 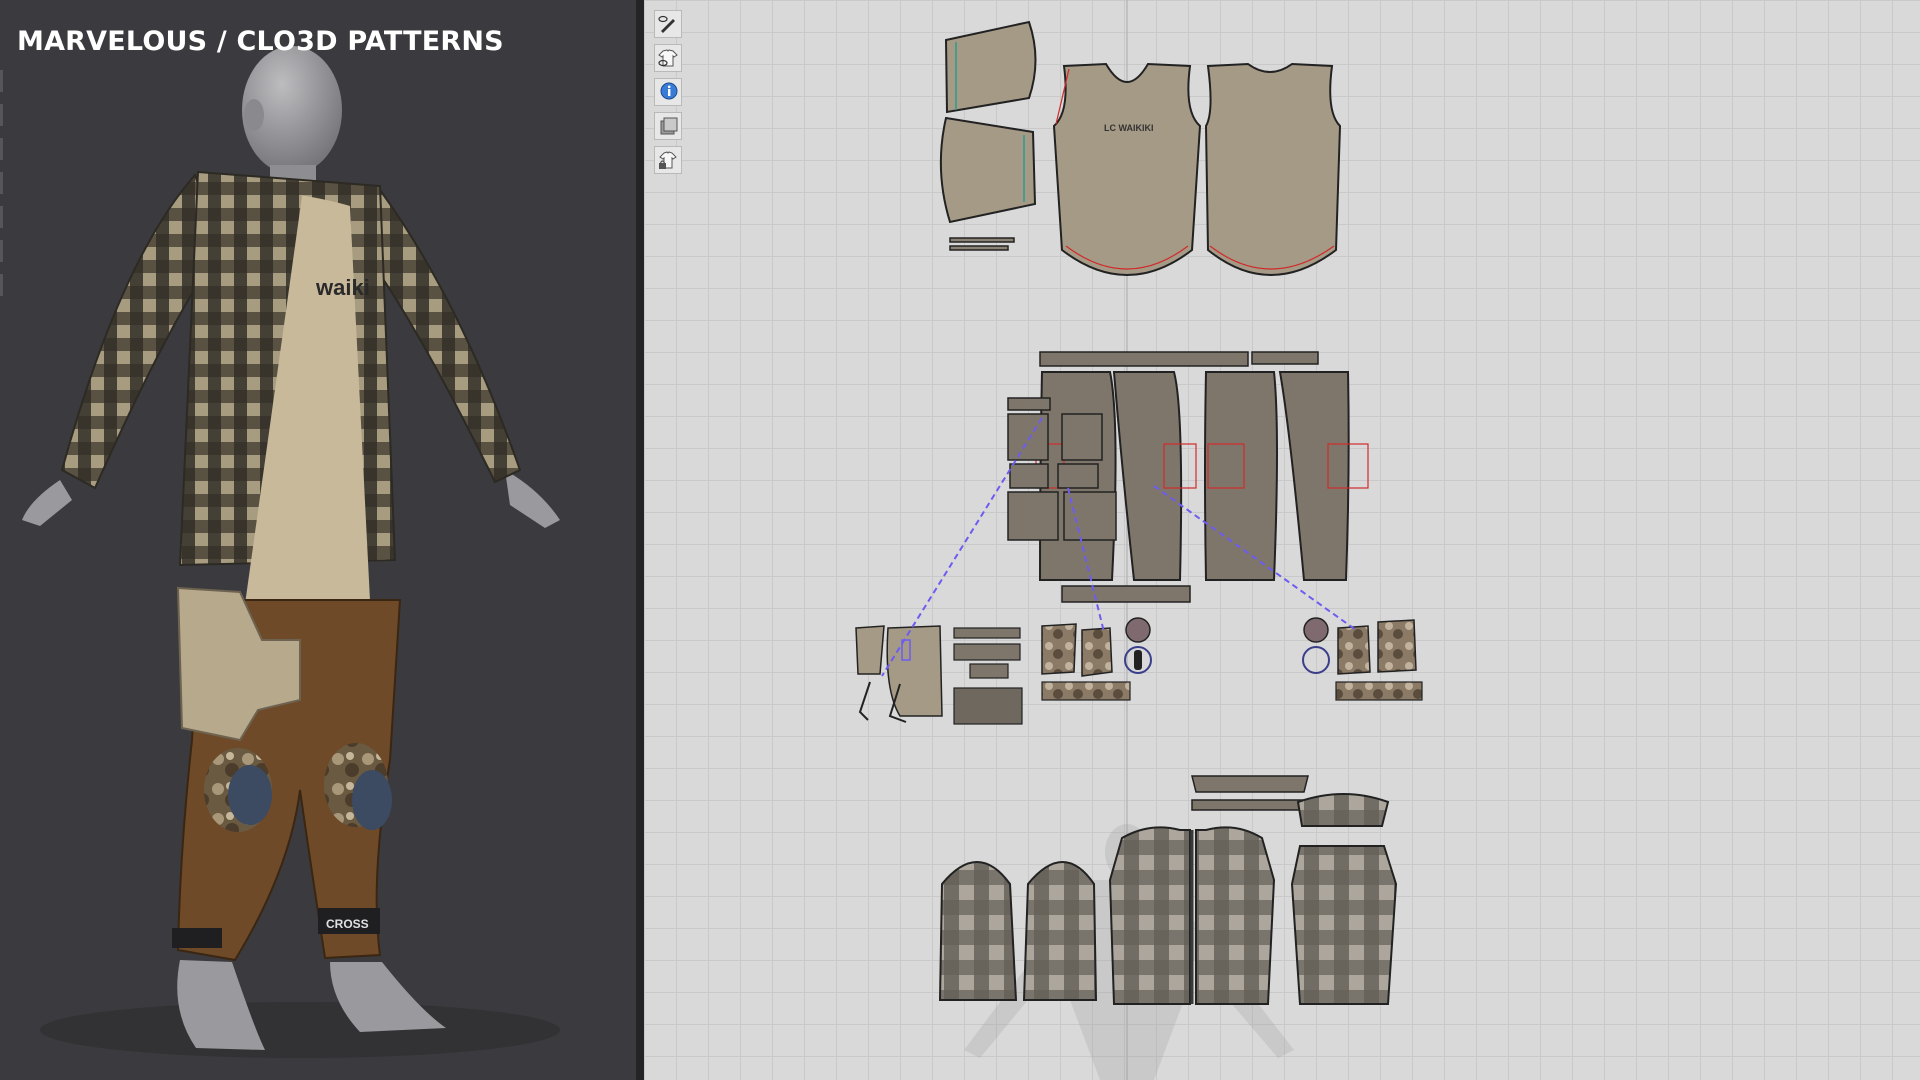 I want to click on shirt-lock-icon, so click(x=668, y=160).